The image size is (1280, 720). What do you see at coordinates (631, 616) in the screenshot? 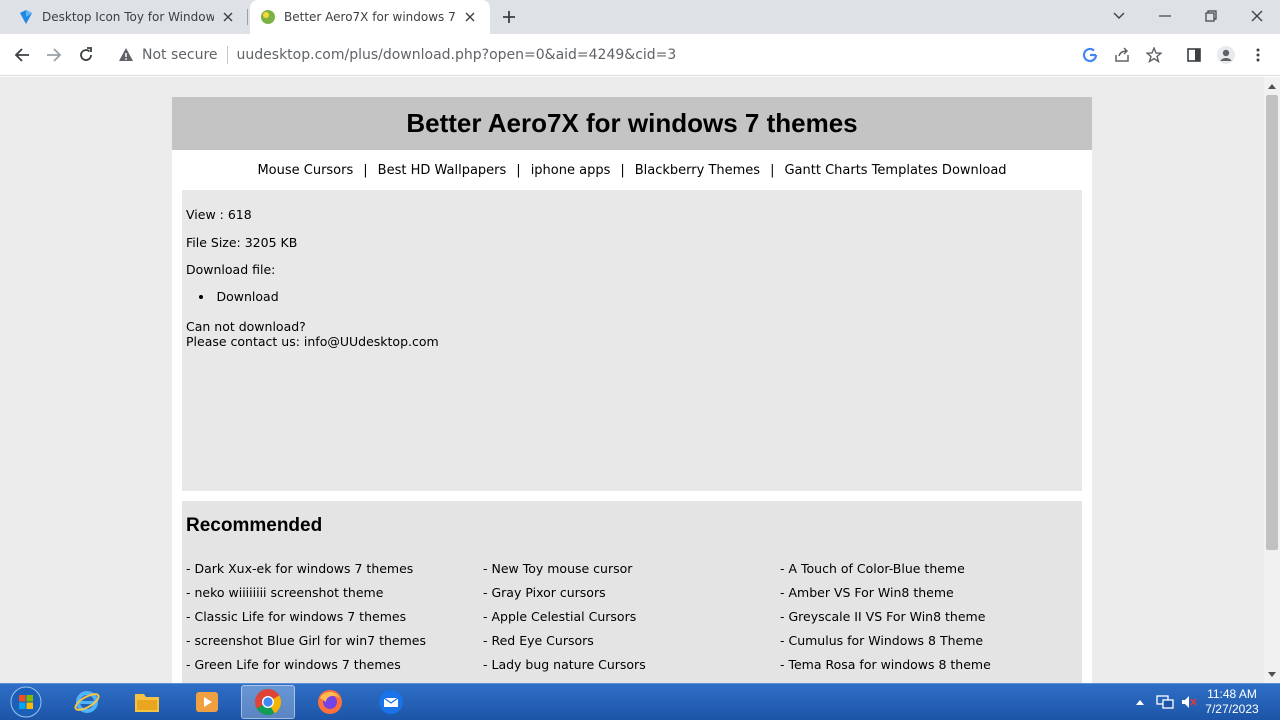
I see `recommended-link: - Apple Celestial Cursors` at bounding box center [631, 616].